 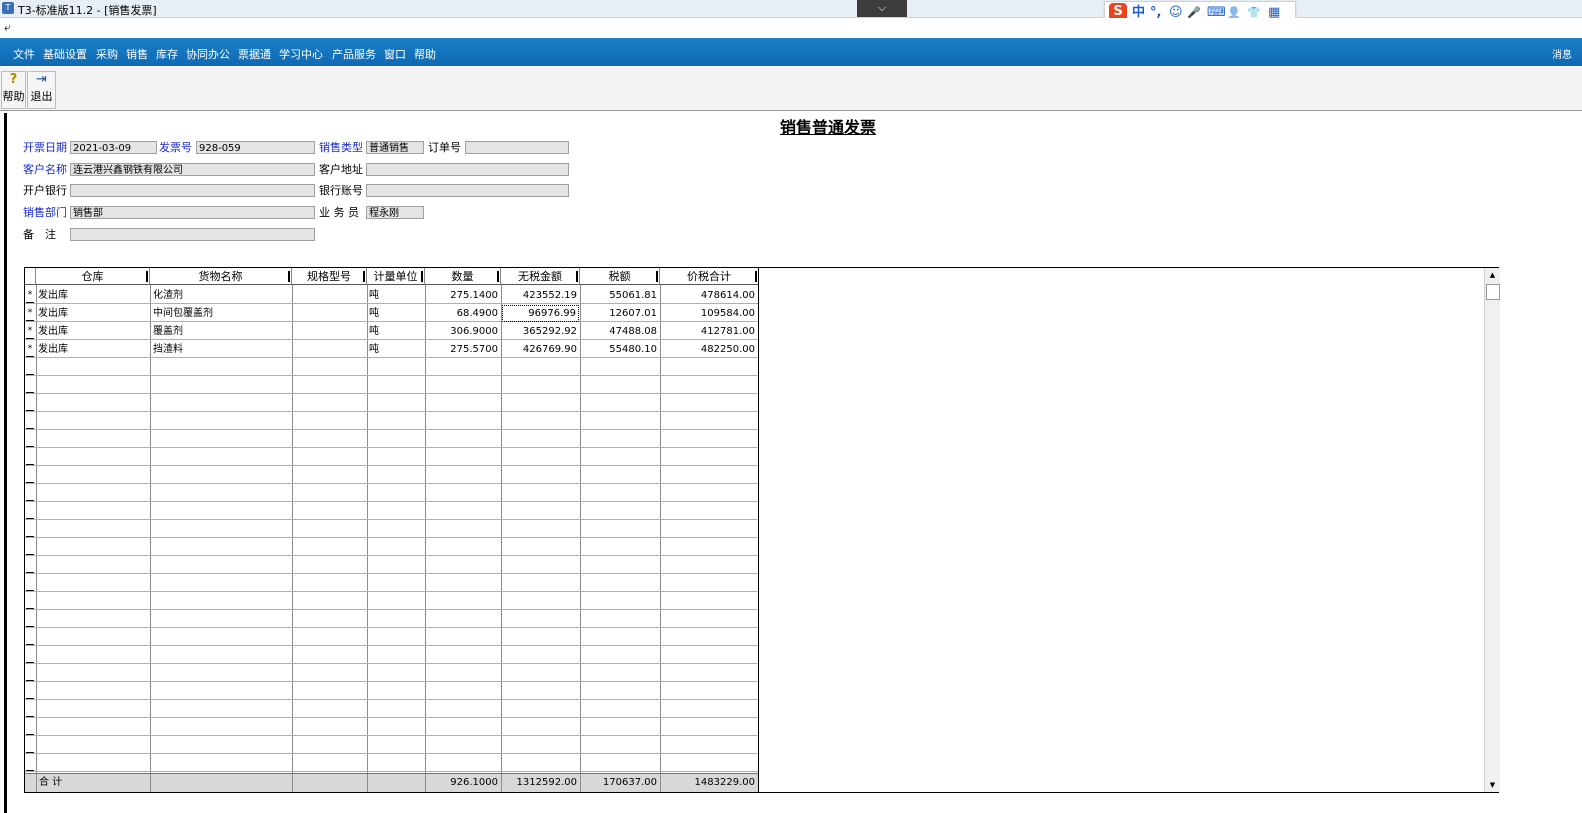 What do you see at coordinates (255, 147) in the screenshot?
I see `invoice-no-field: 928-059` at bounding box center [255, 147].